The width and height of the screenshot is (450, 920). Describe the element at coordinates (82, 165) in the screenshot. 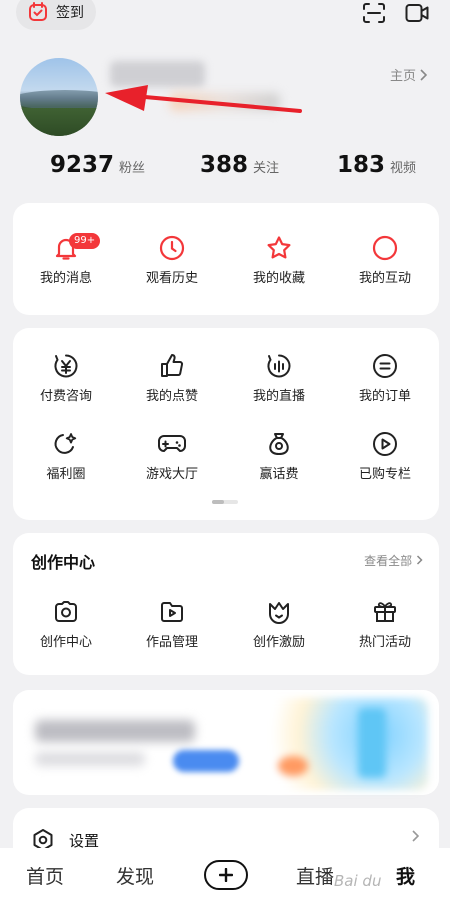

I see `stat-value: 9237` at that location.